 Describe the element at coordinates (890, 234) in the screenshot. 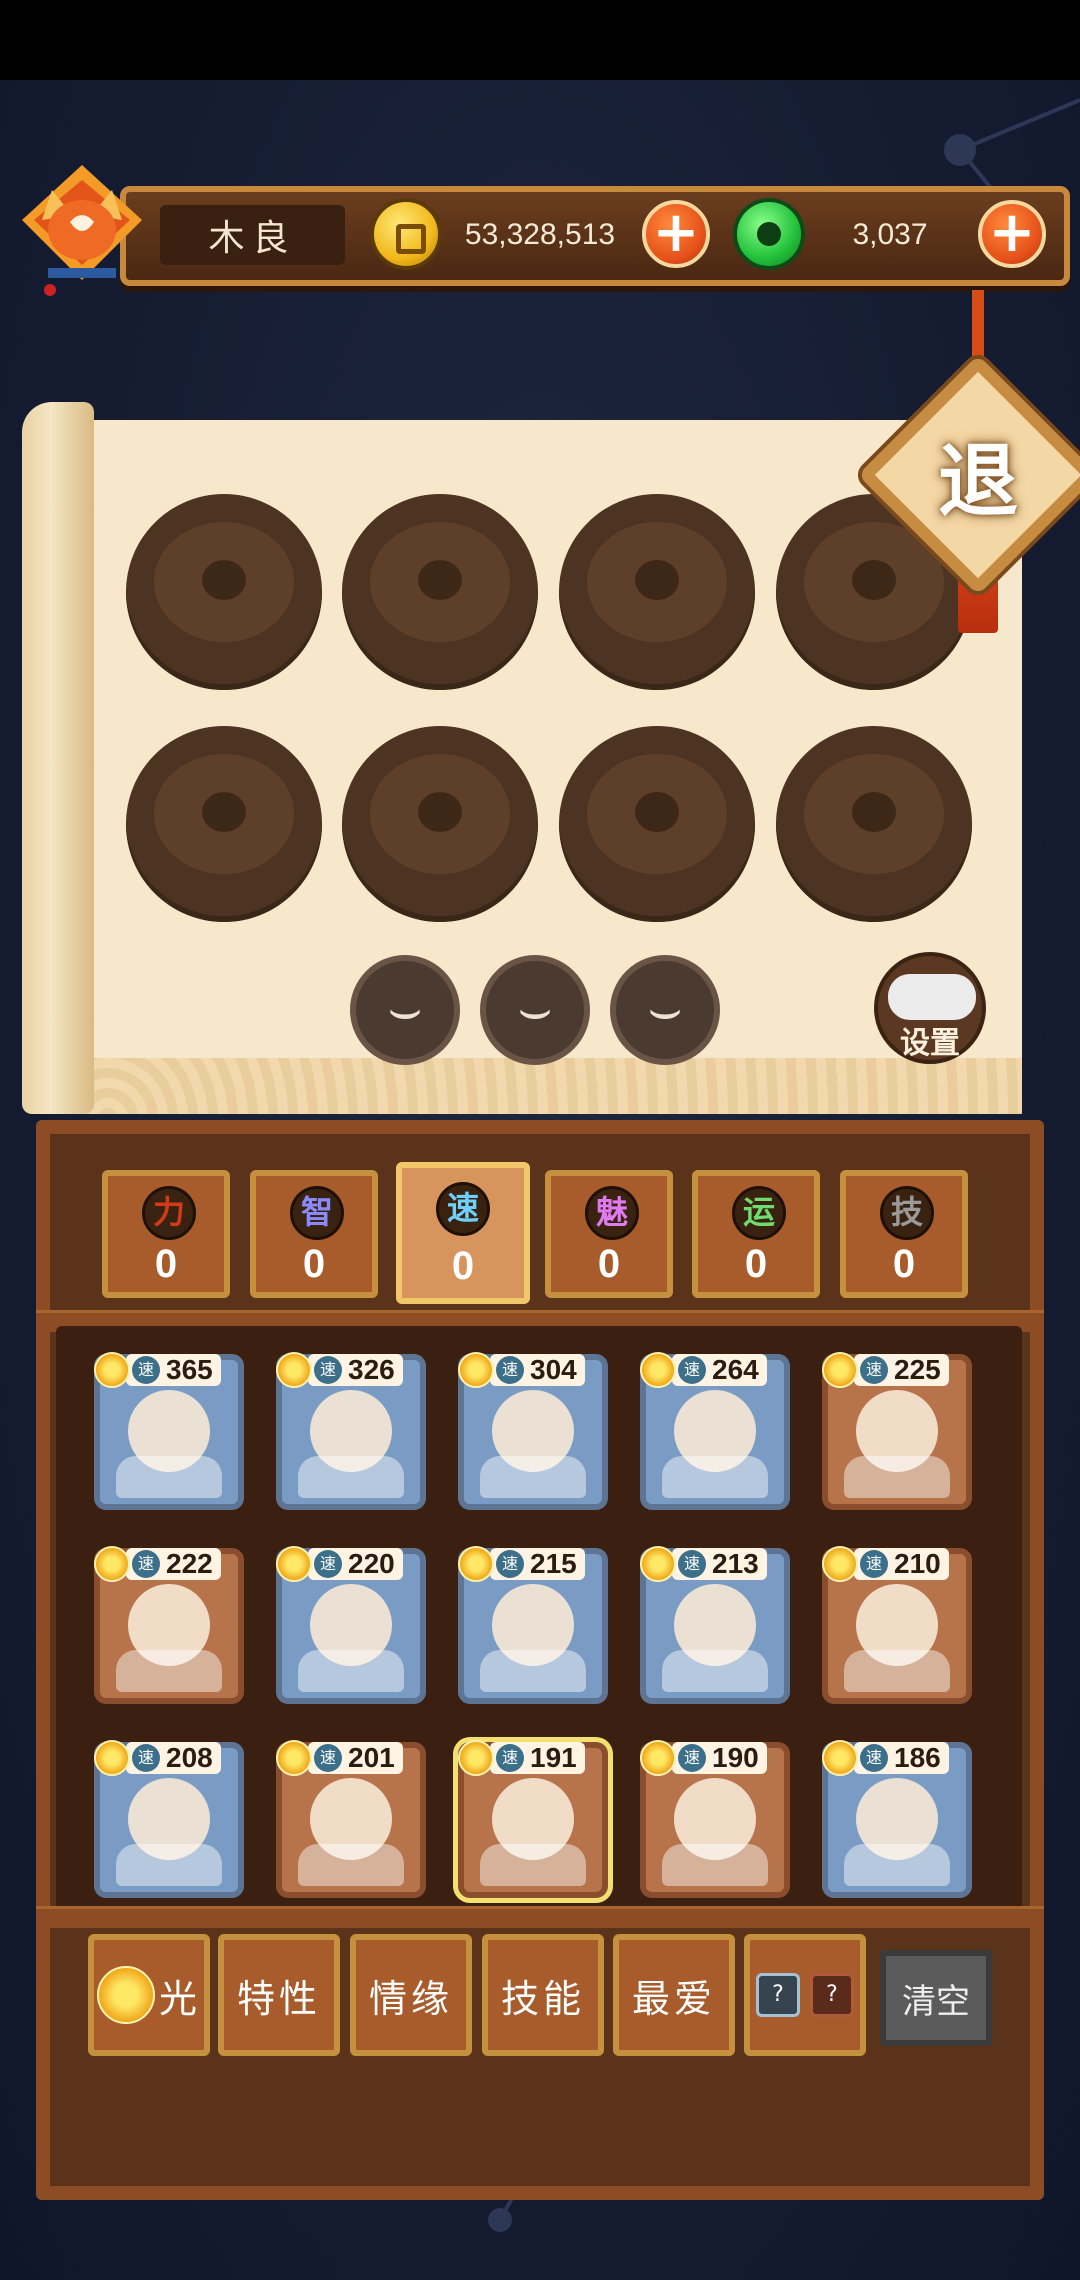

I see `jade-amount: 3,037` at that location.